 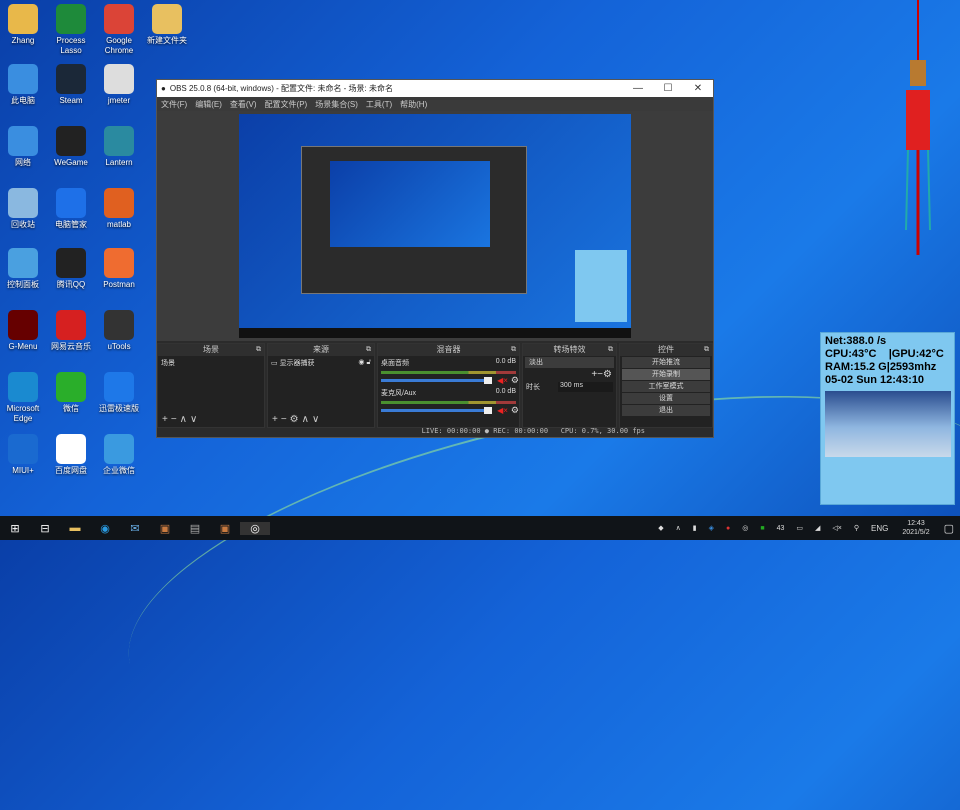 What do you see at coordinates (728, 528) in the screenshot?
I see `app-tray-icon: ●` at bounding box center [728, 528].